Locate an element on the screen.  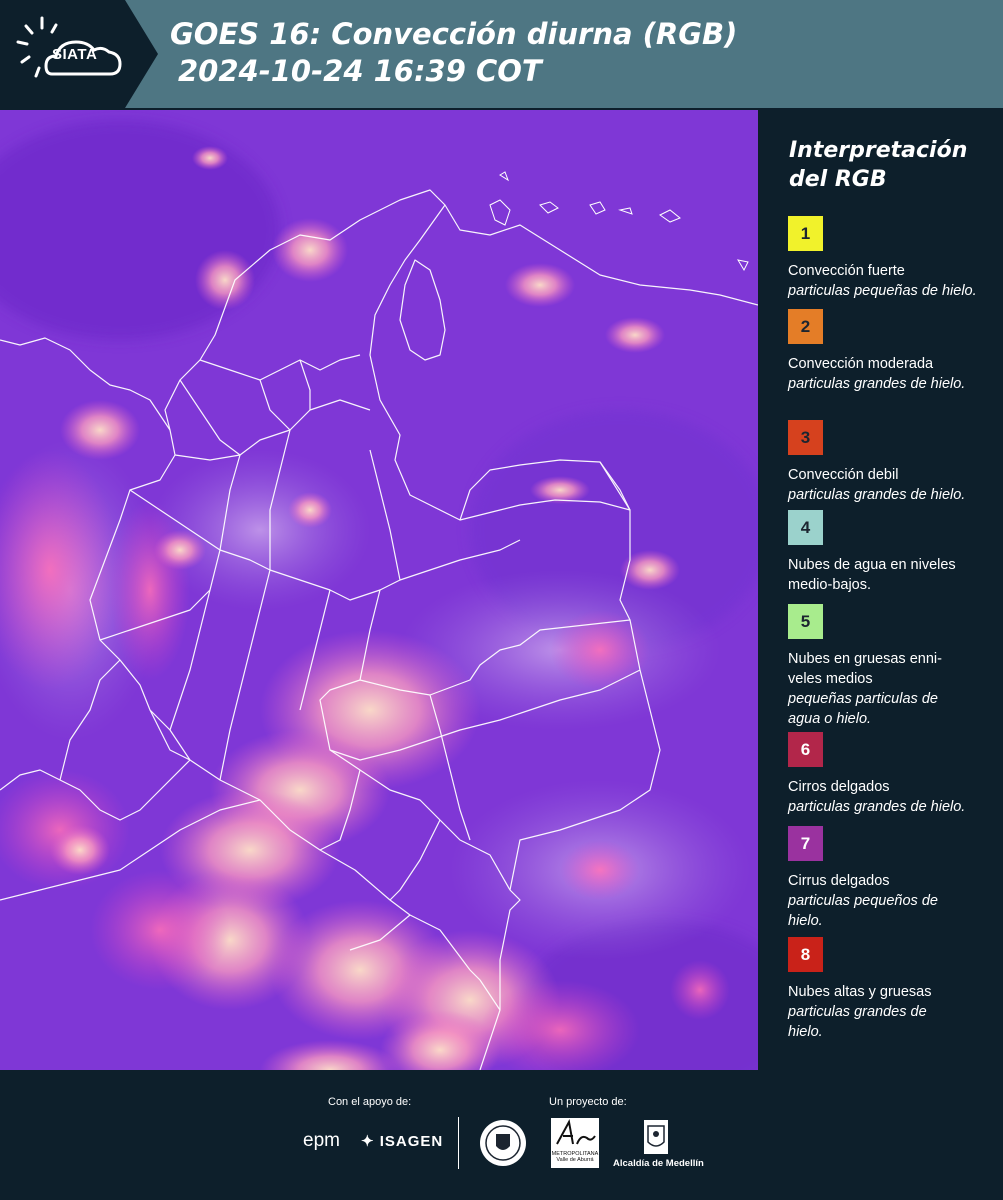
legend-label-1: Convección fuerte is located at coordinates (846, 271).